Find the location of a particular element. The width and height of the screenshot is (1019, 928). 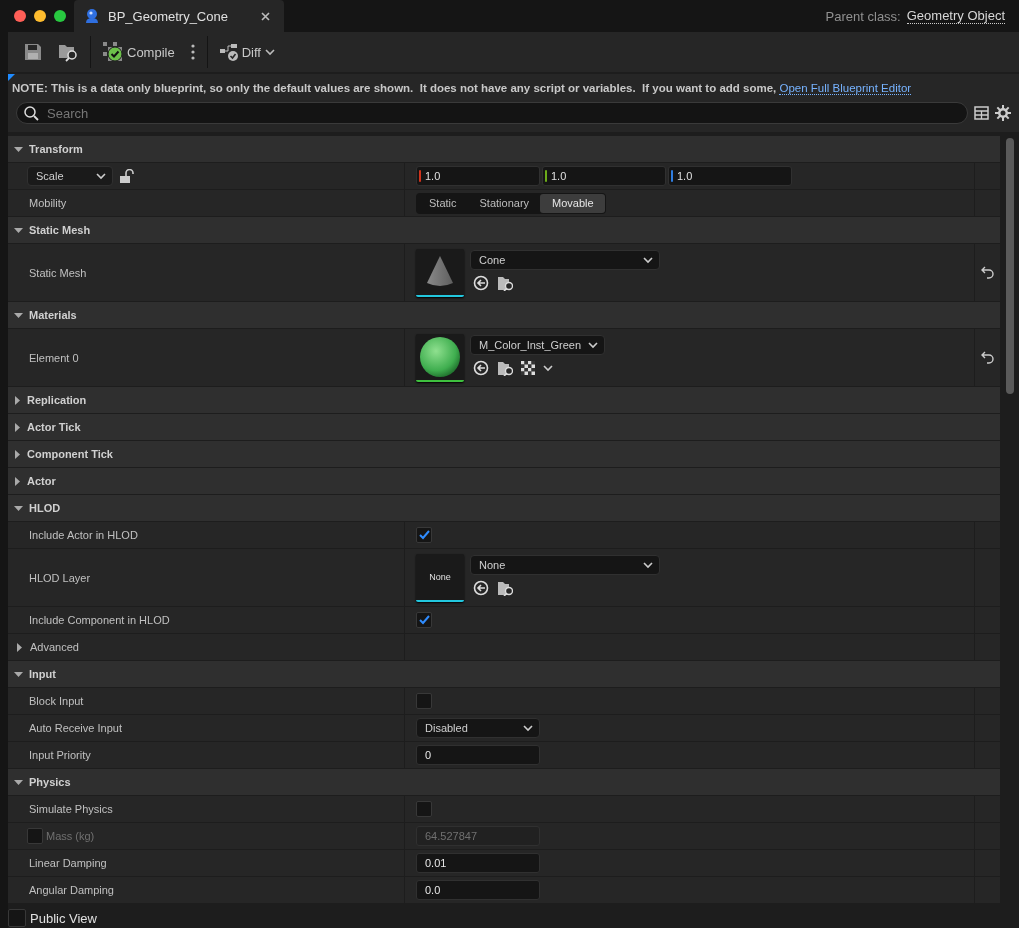

property-label: Mass (kg) is located at coordinates (70, 836).